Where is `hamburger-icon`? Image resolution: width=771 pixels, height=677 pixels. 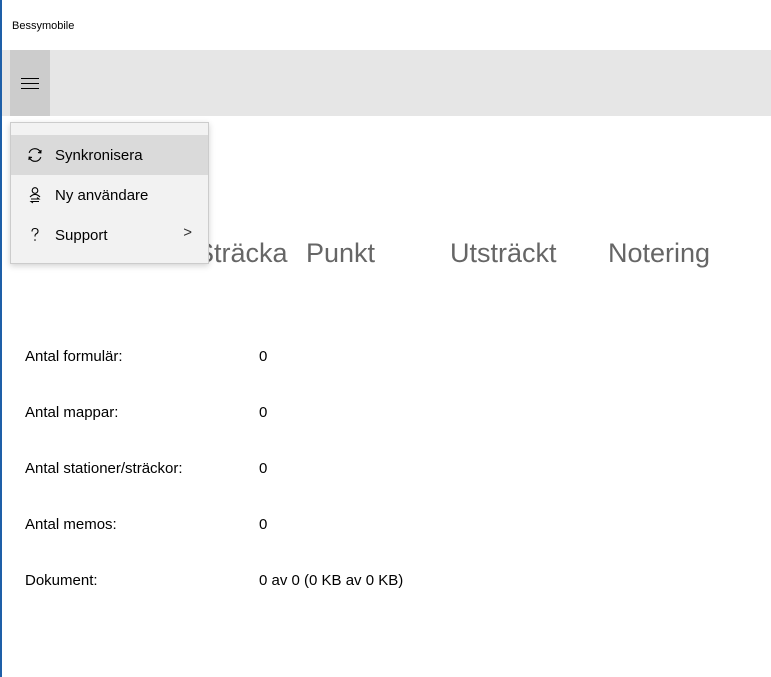
hamburger-icon is located at coordinates (30, 83).